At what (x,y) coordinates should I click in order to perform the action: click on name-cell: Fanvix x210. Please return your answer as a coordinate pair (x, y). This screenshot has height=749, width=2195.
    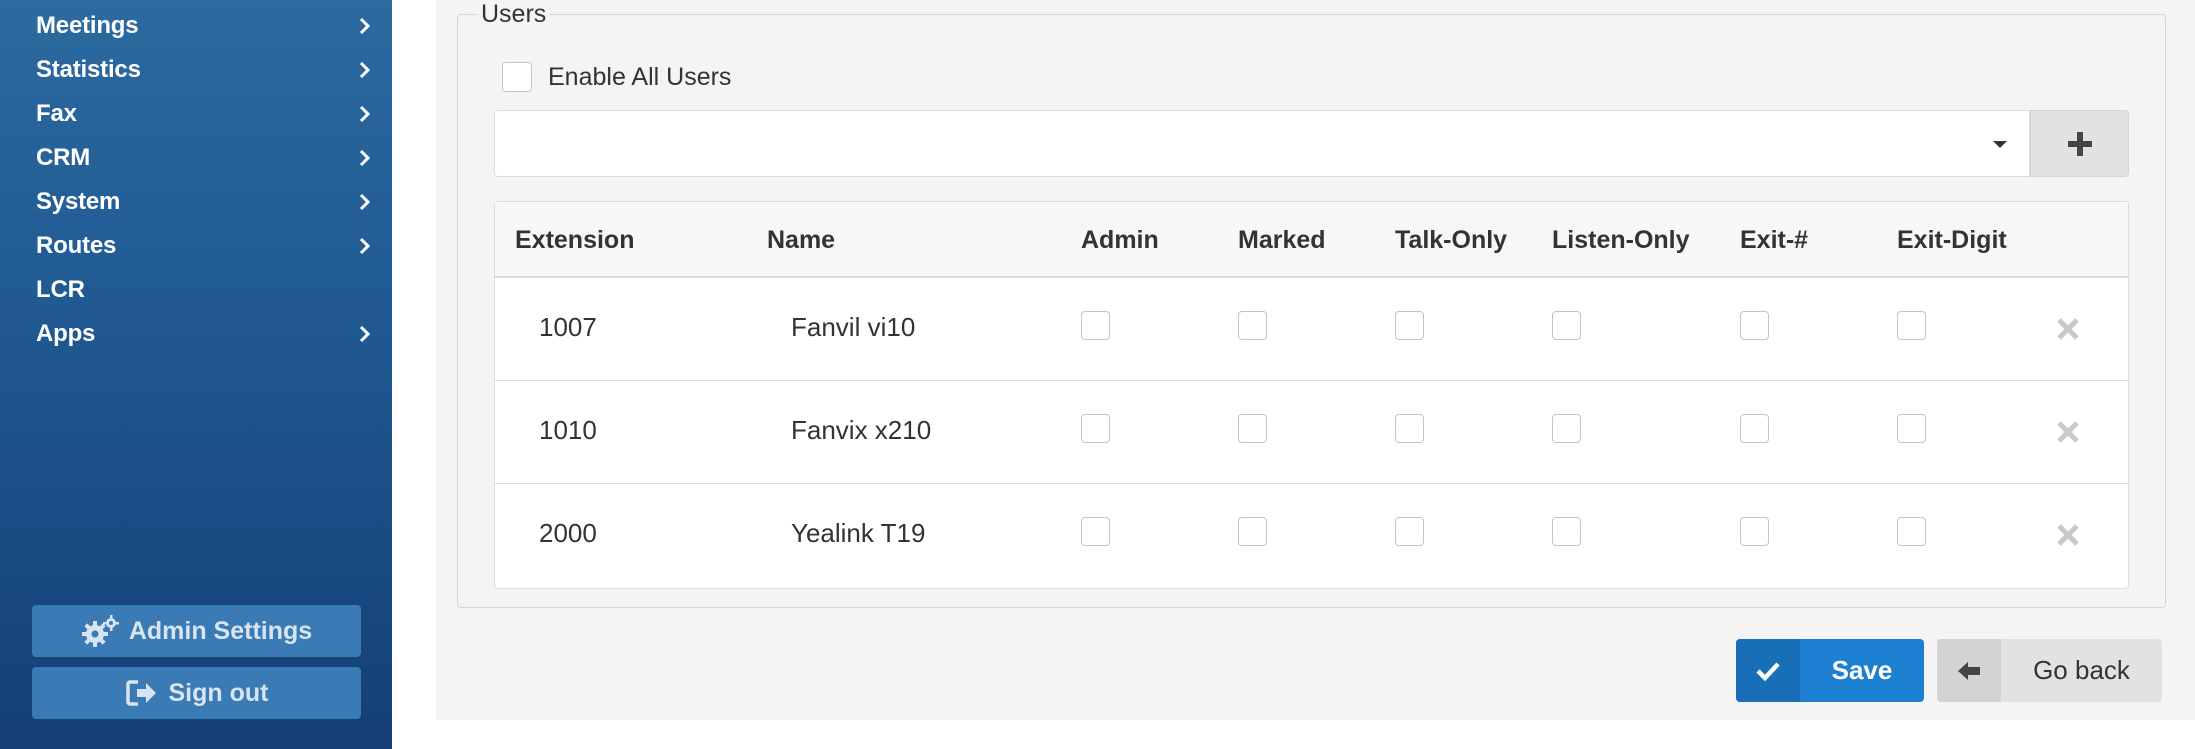
    Looking at the image, I should click on (861, 430).